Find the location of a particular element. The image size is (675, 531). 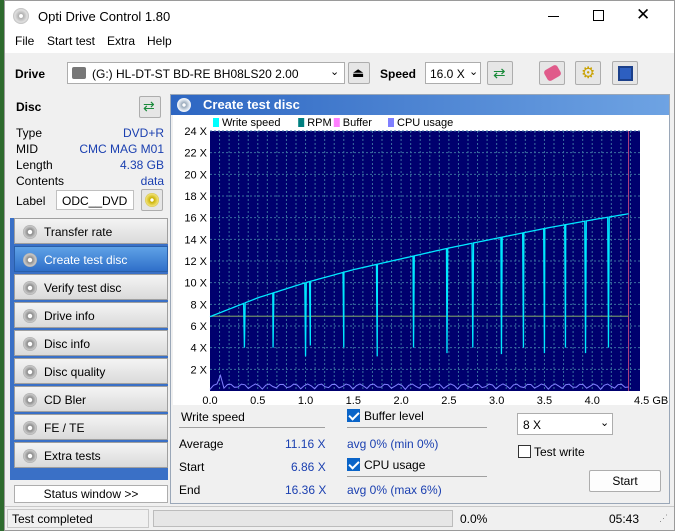

y-tick-label: 14 X is located at coordinates (195, 240).